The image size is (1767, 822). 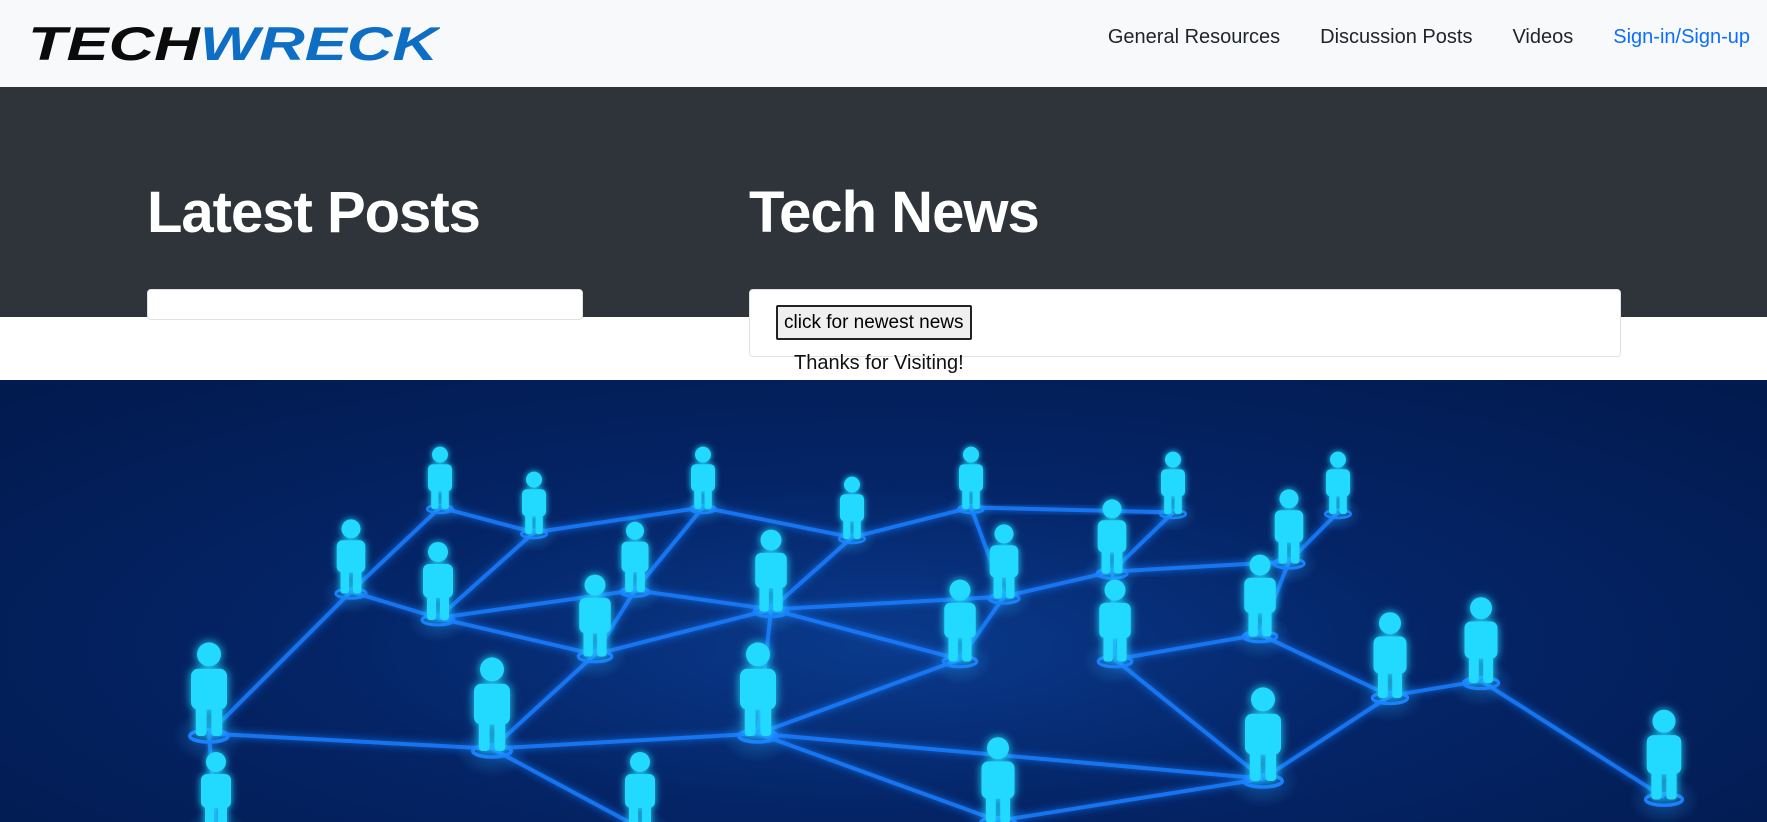 I want to click on nav-general-resources: General Resources, so click(x=1194, y=37).